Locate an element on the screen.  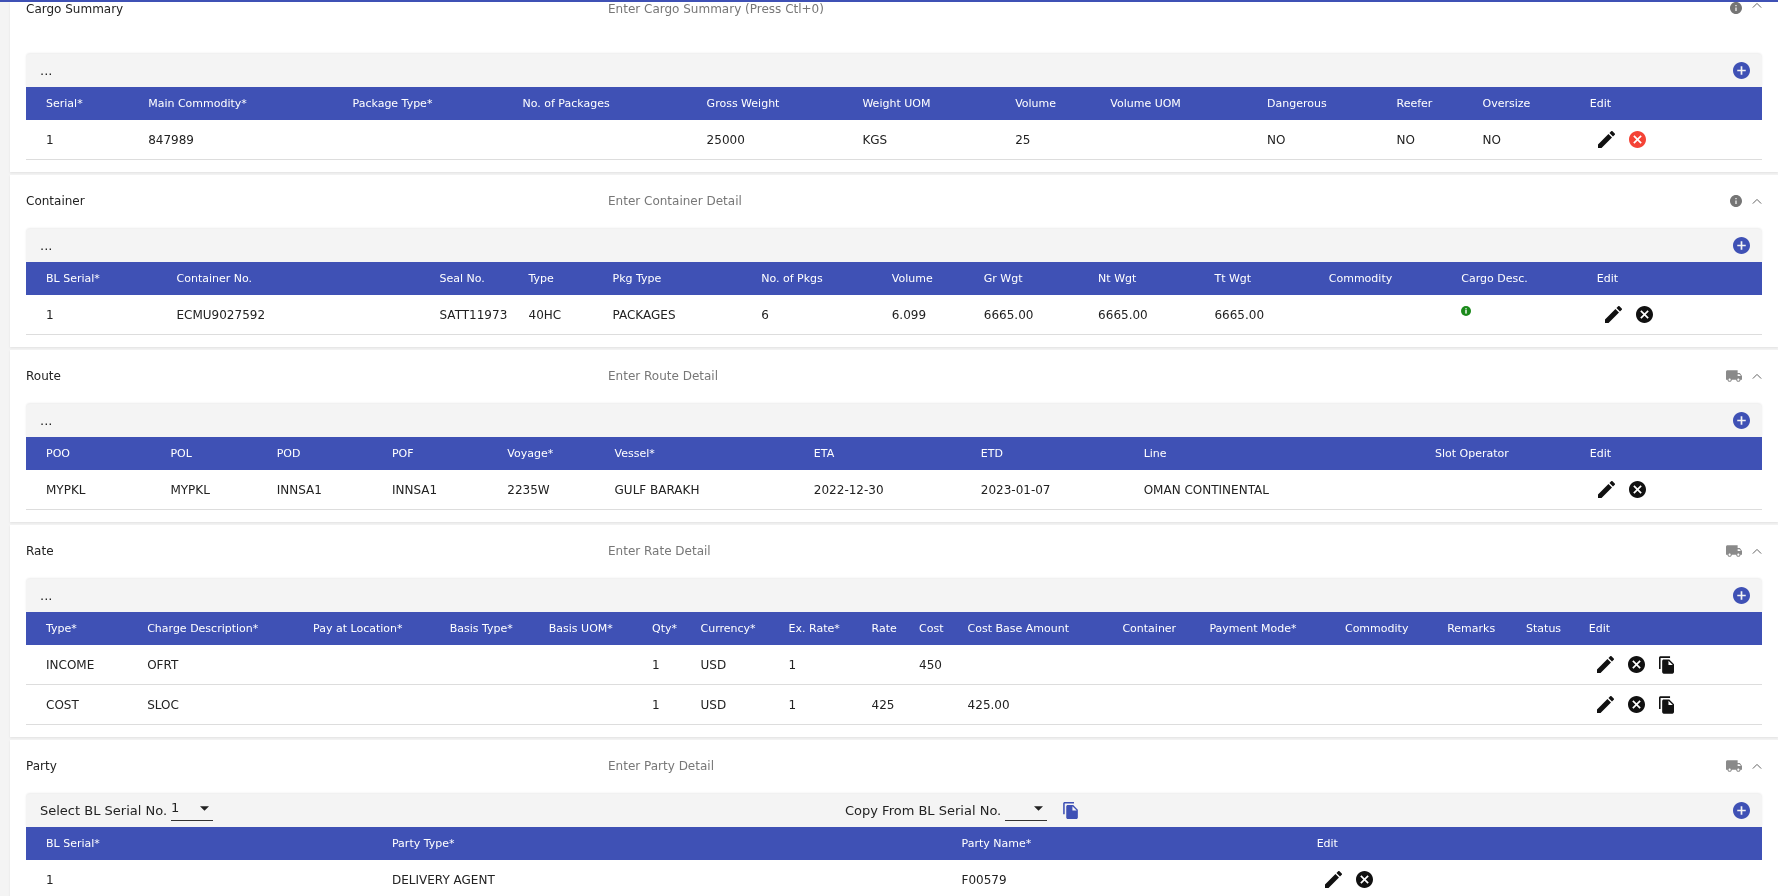
column-header: Remarks is located at coordinates (1471, 628).